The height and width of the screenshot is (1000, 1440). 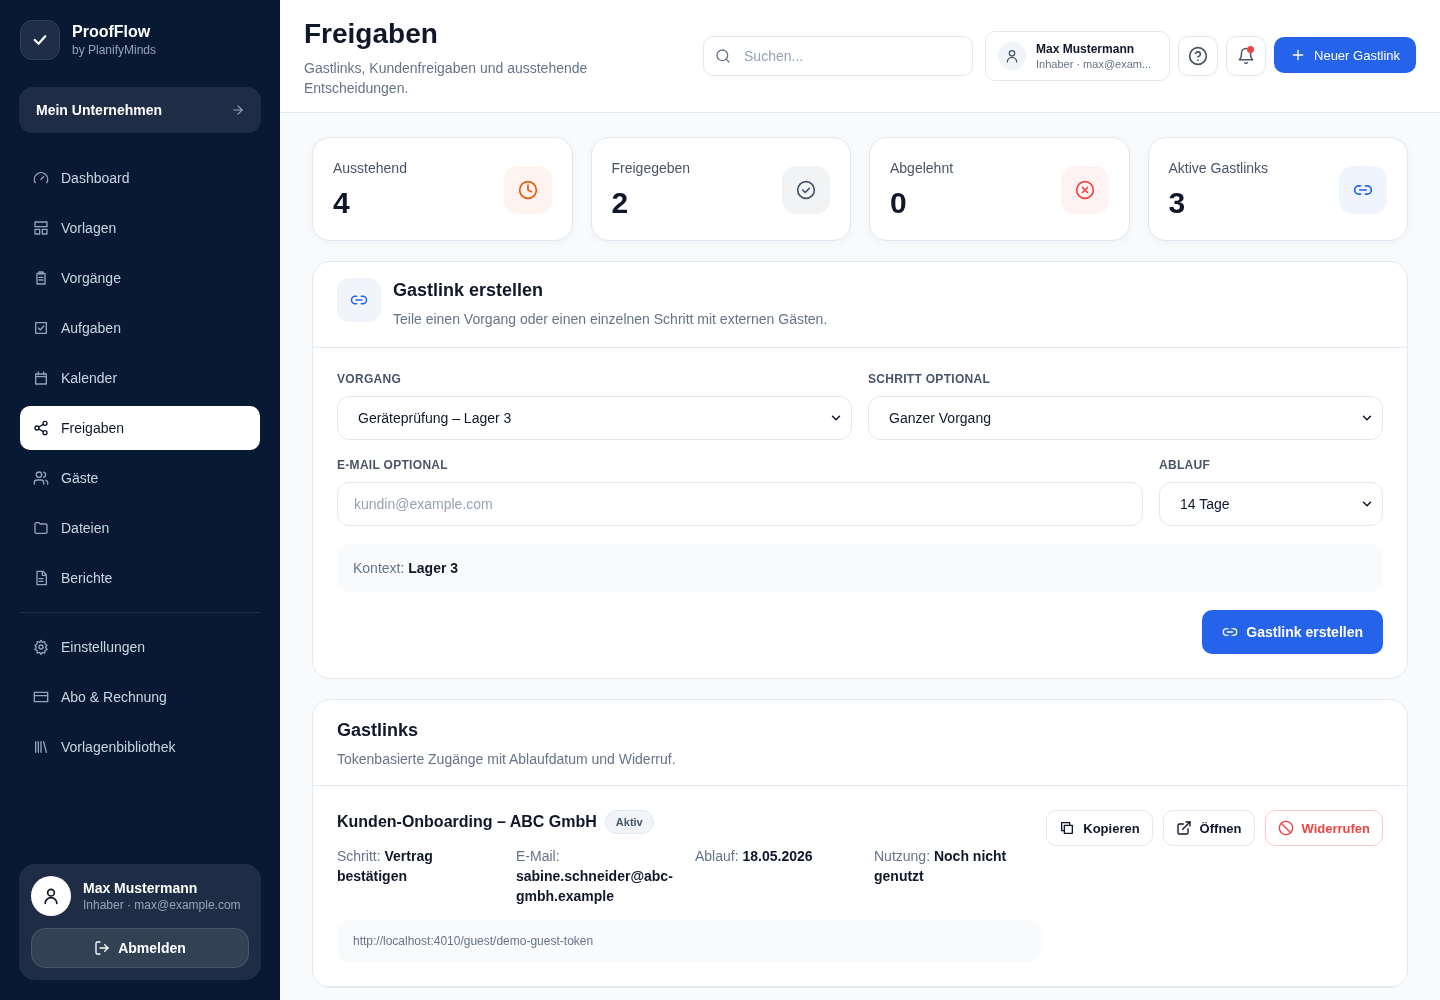 What do you see at coordinates (594, 418) in the screenshot?
I see `select-field: Geräteprüfung – Lager 3` at bounding box center [594, 418].